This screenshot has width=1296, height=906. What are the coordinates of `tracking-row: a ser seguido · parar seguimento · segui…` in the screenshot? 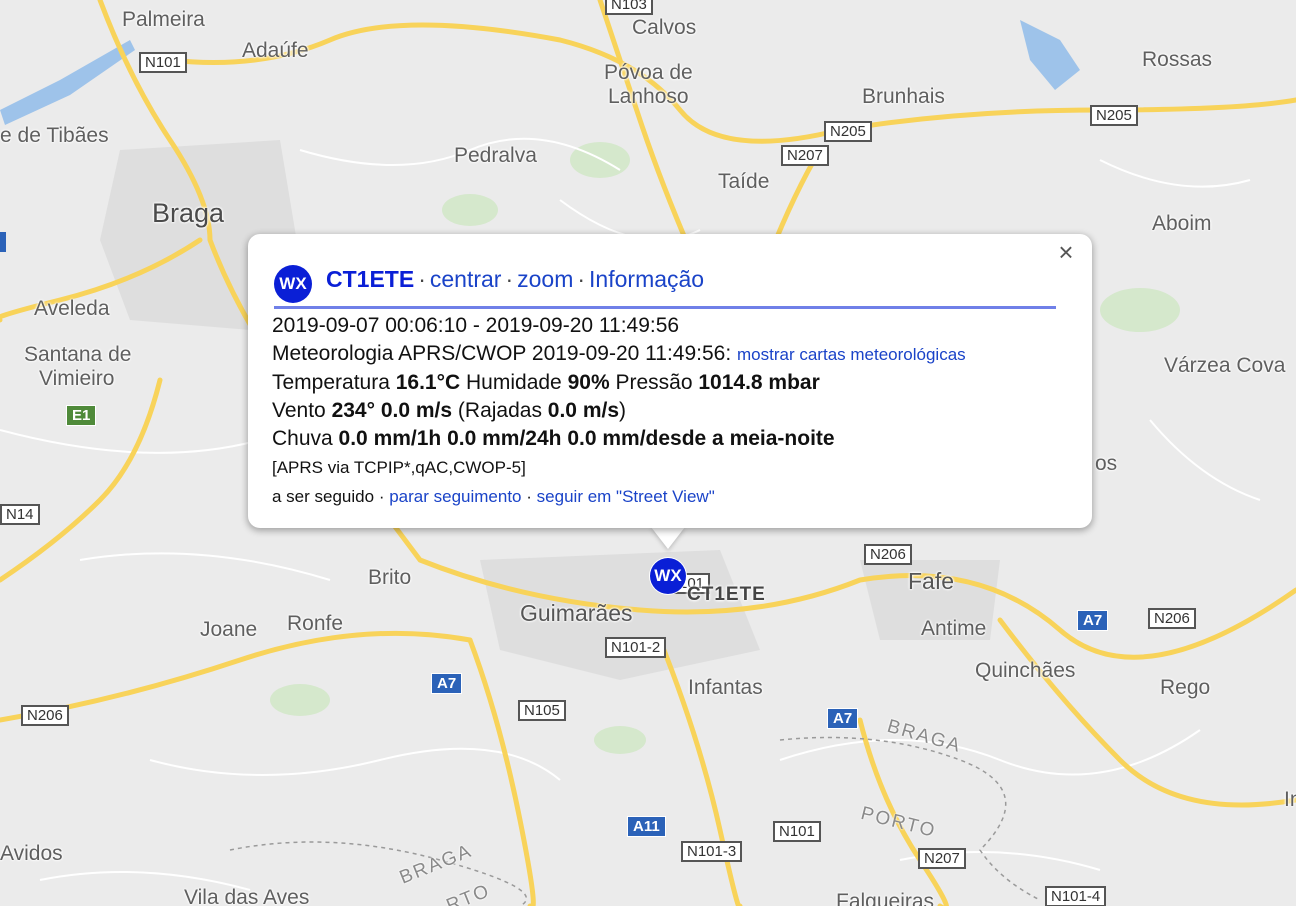 It's located at (672, 496).